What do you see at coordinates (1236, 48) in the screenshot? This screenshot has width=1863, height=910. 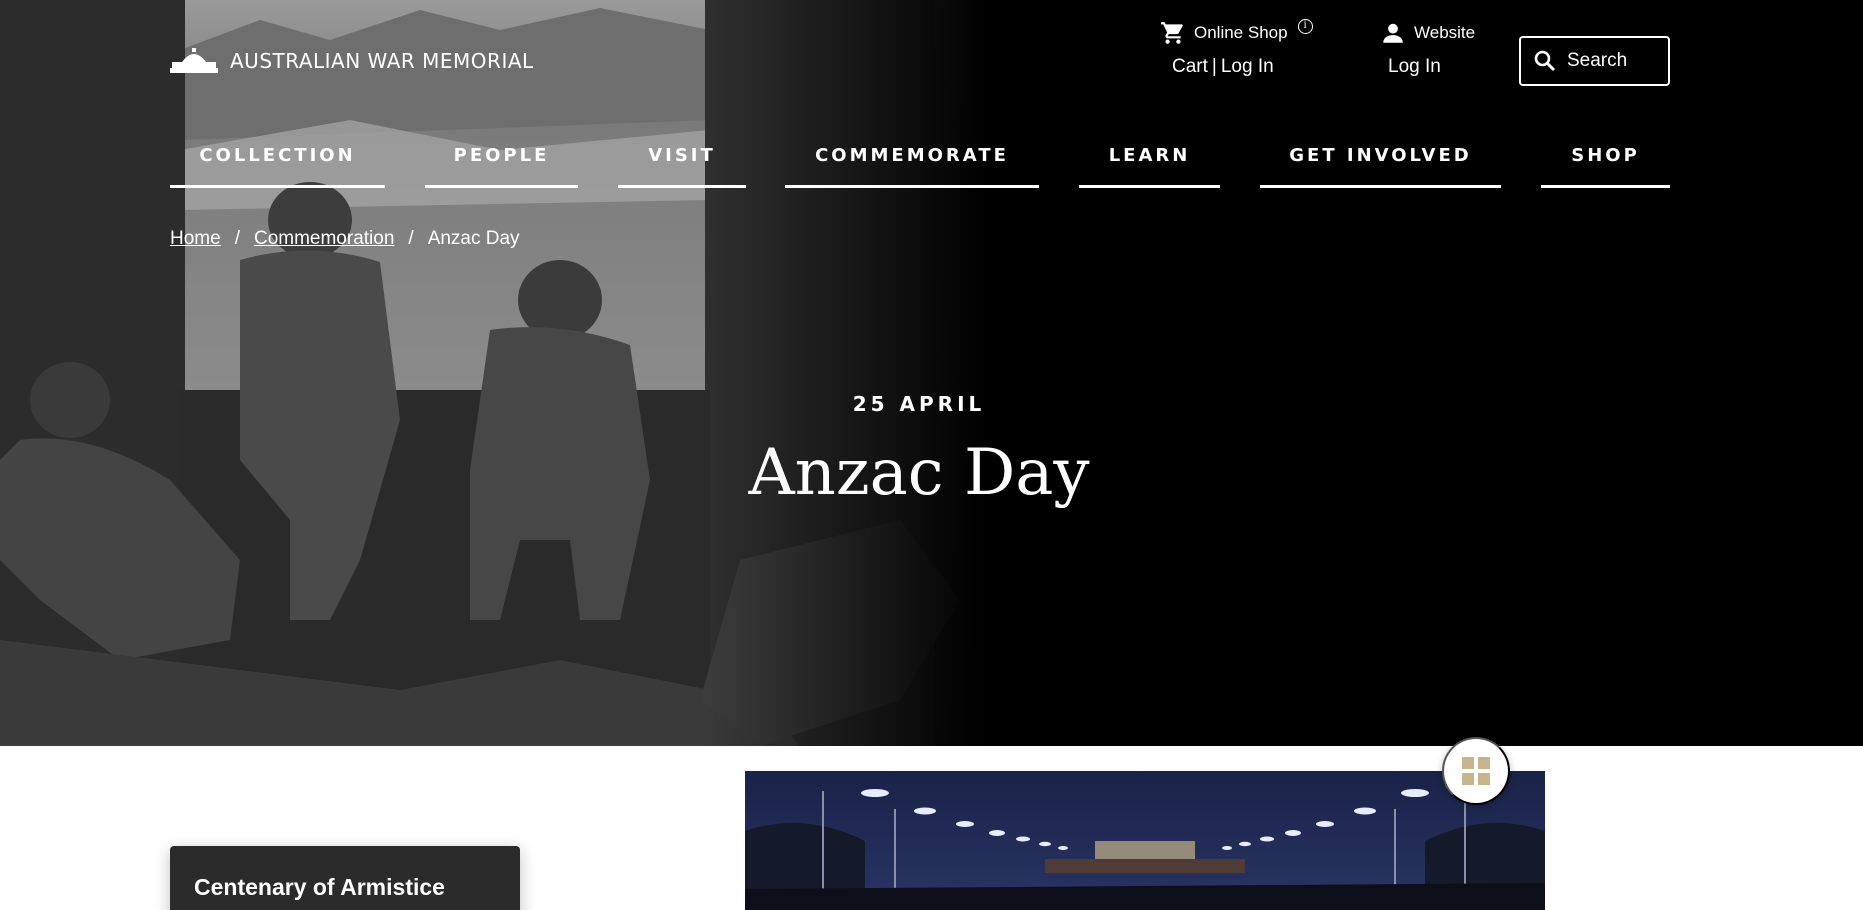 I see `online-shop-menu: Online Shop i Cart | Log In` at bounding box center [1236, 48].